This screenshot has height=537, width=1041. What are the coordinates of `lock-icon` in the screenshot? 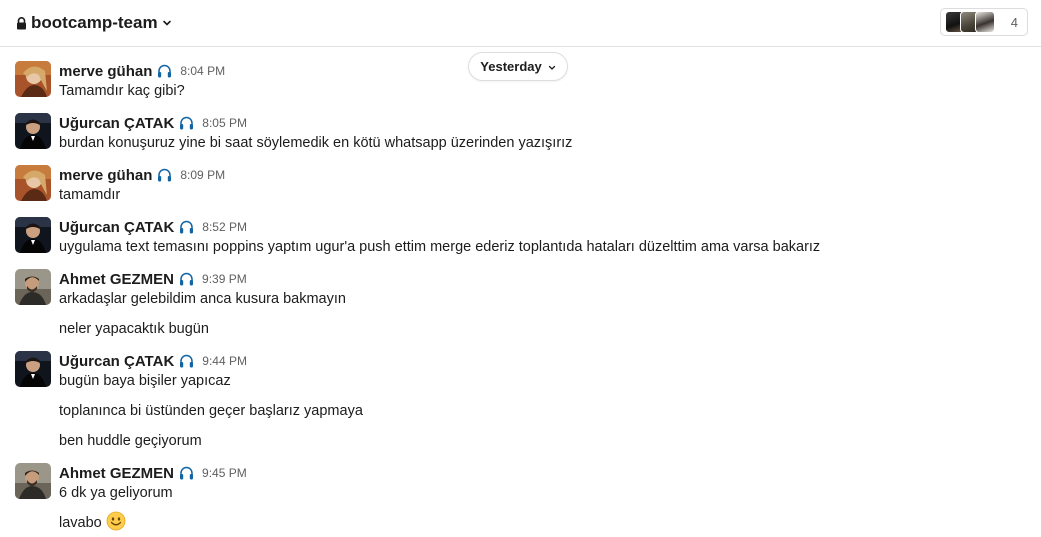 It's located at (21, 23).